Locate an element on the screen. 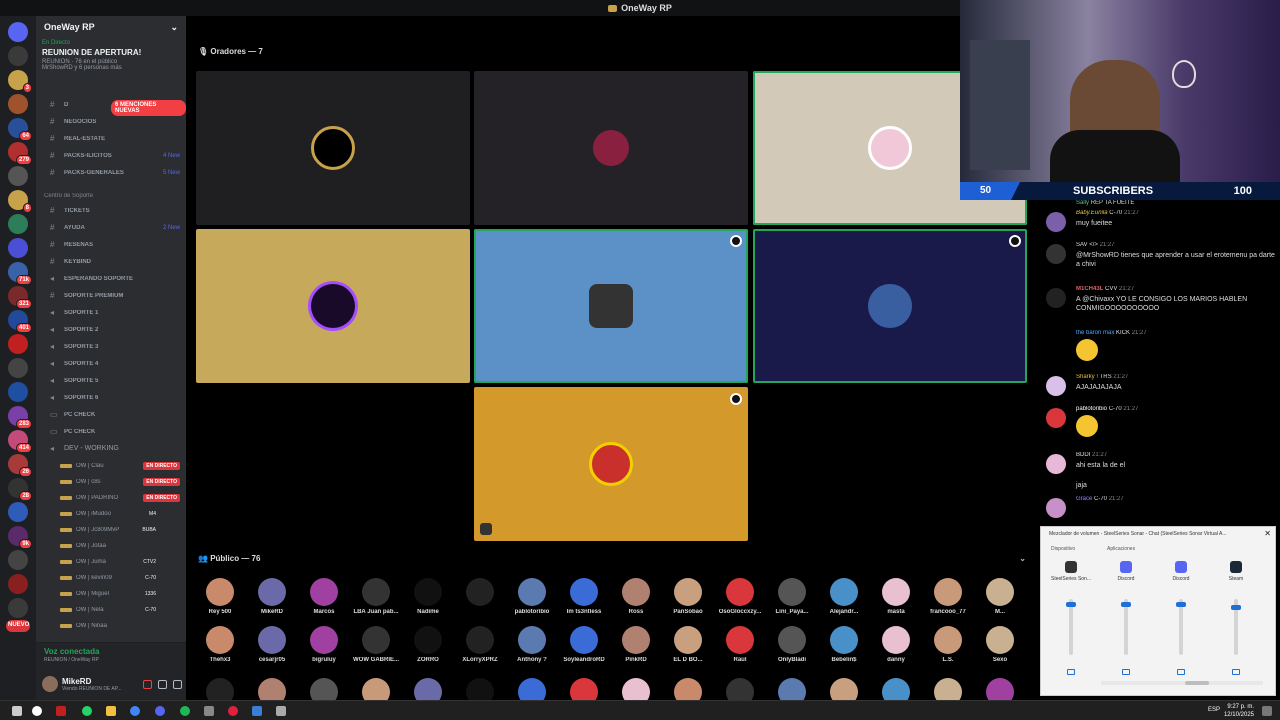  close-icon: ✕ is located at coordinates (1267, 534).